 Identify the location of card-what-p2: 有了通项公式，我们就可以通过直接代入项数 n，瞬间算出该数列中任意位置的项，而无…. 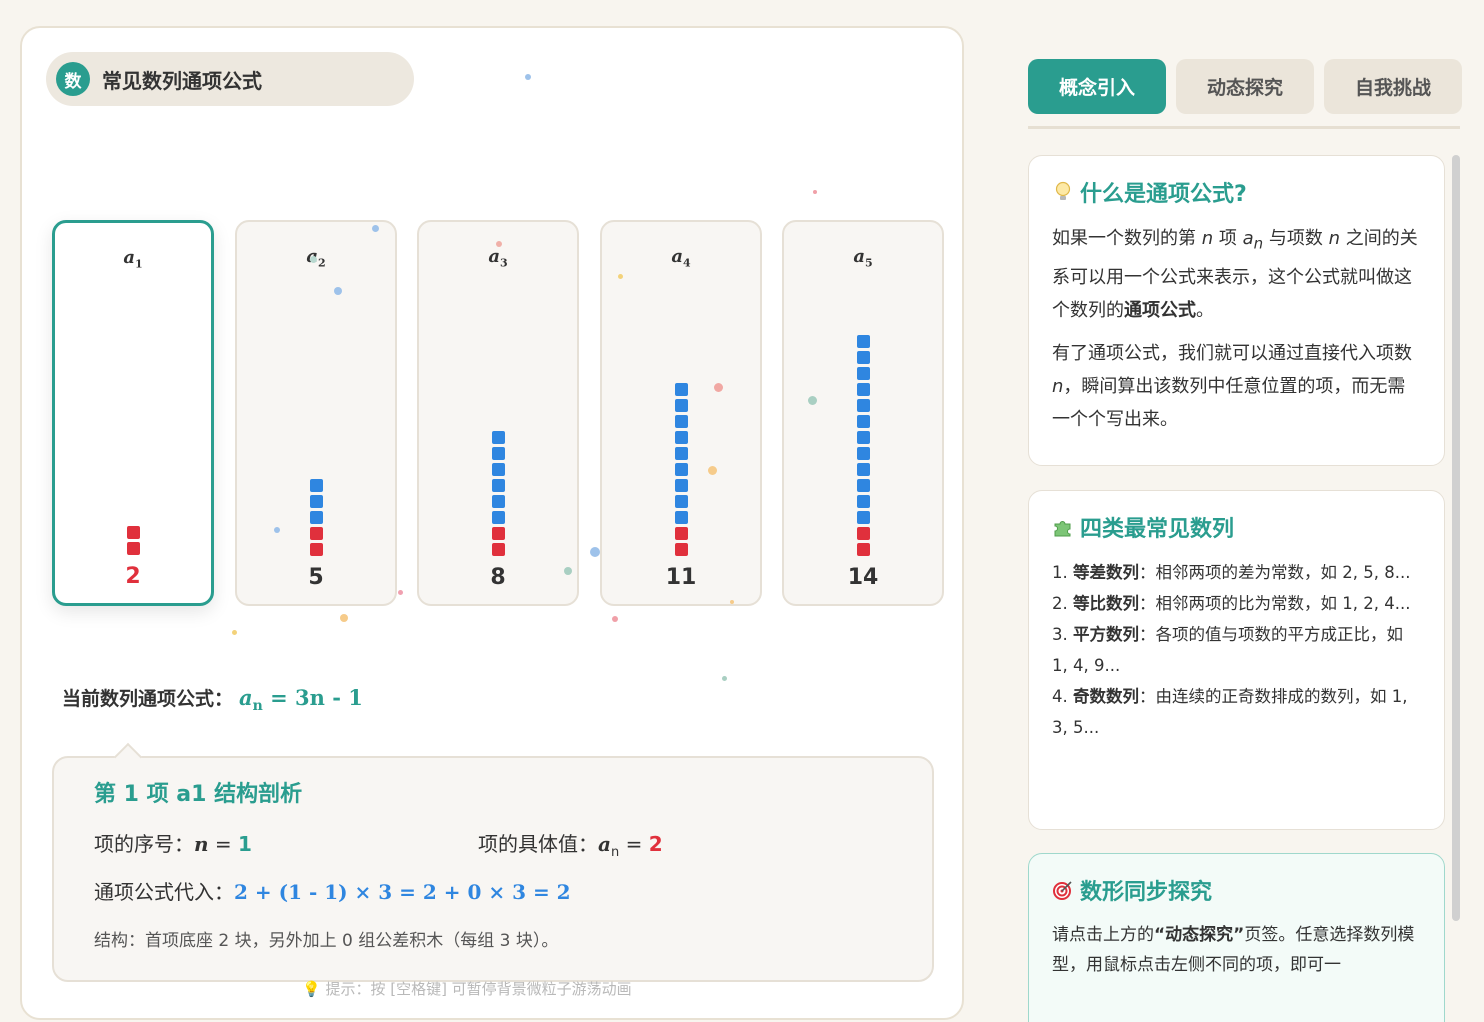
(1237, 386).